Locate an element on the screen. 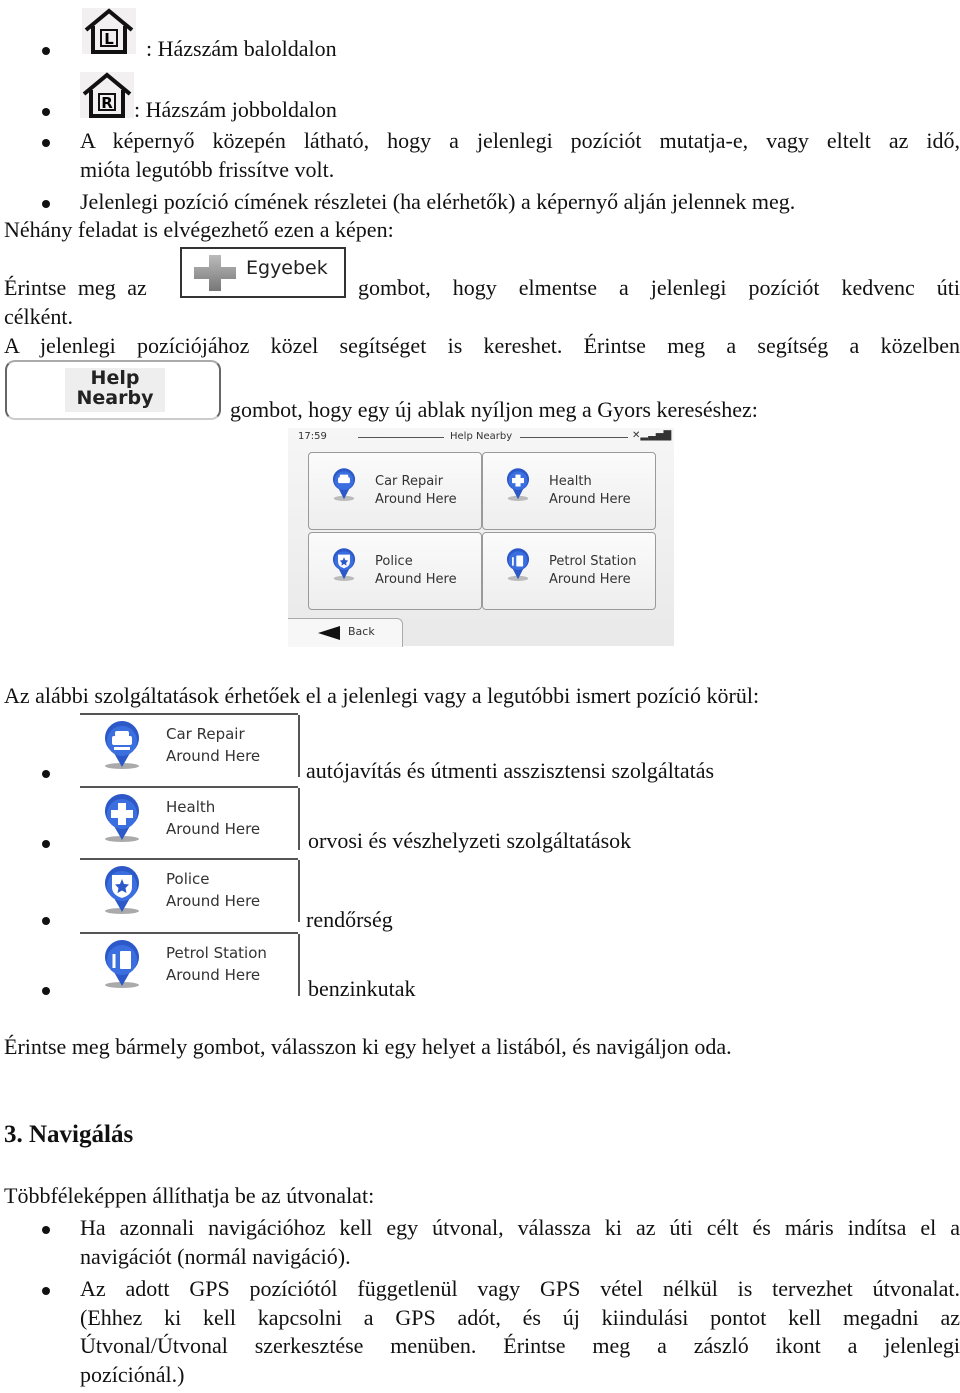 The height and width of the screenshot is (1393, 960). egyebek-button: Egyebek is located at coordinates (263, 272).